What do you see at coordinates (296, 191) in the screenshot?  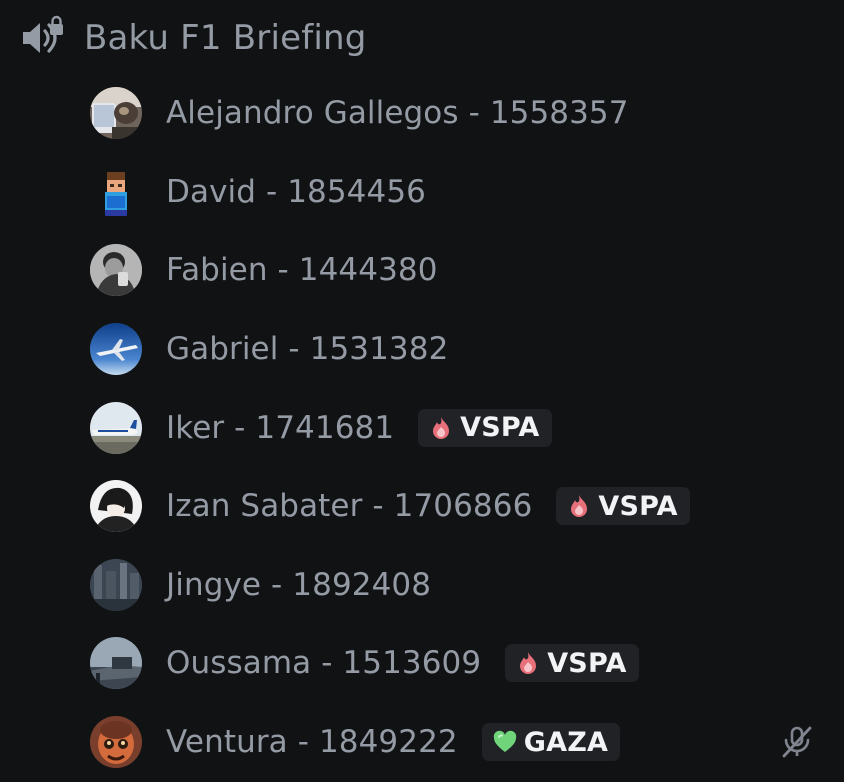 I see `member-name: David - 1854456` at bounding box center [296, 191].